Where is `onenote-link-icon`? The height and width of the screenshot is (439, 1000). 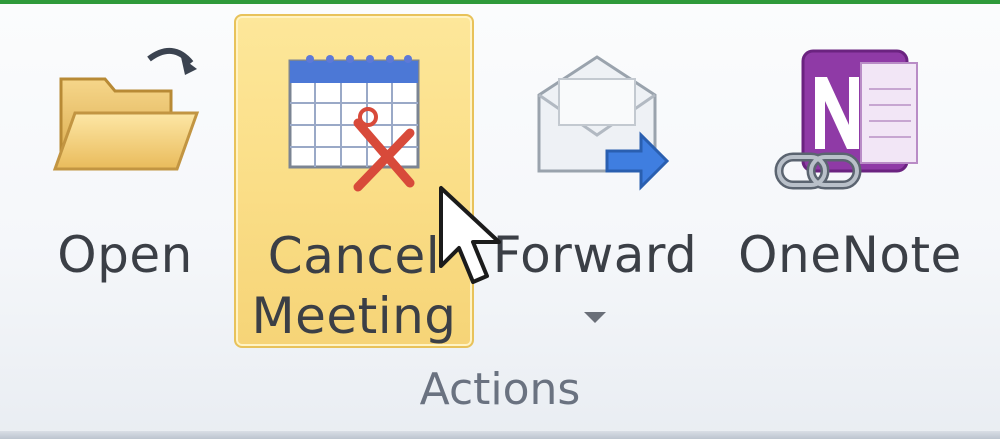 onenote-link-icon is located at coordinates (850, 121).